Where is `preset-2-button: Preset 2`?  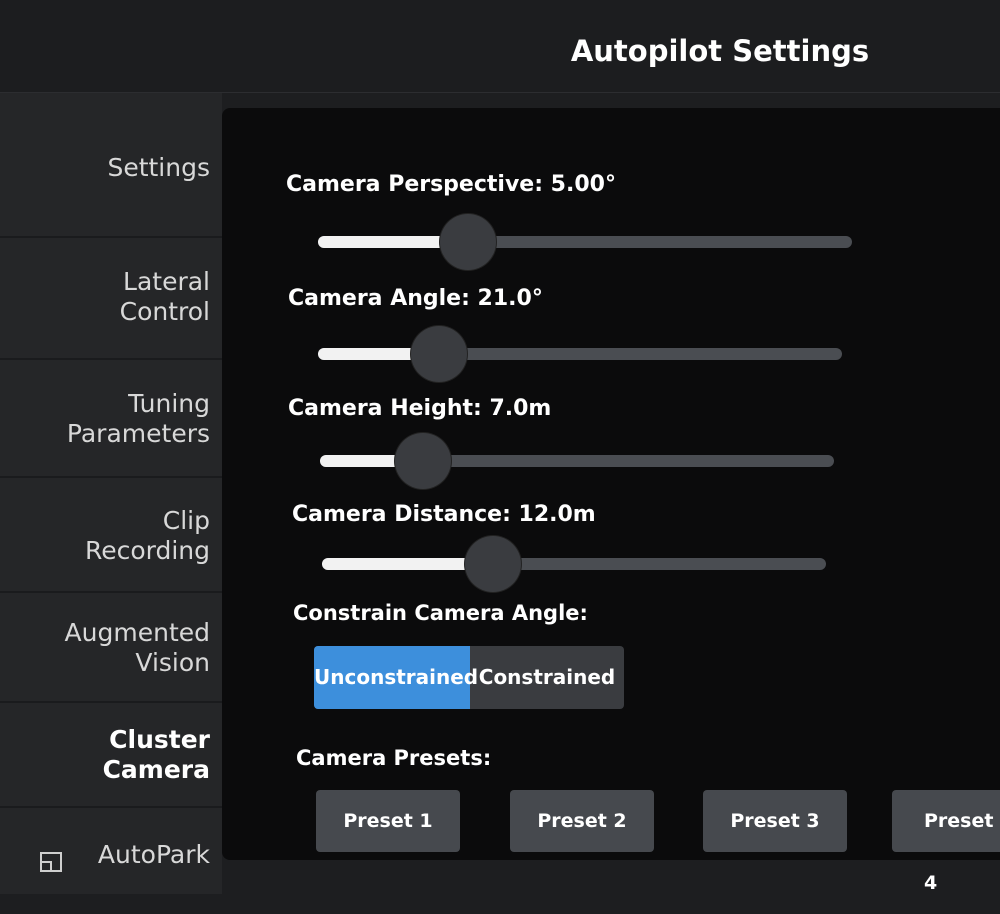
preset-2-button: Preset 2 is located at coordinates (582, 821).